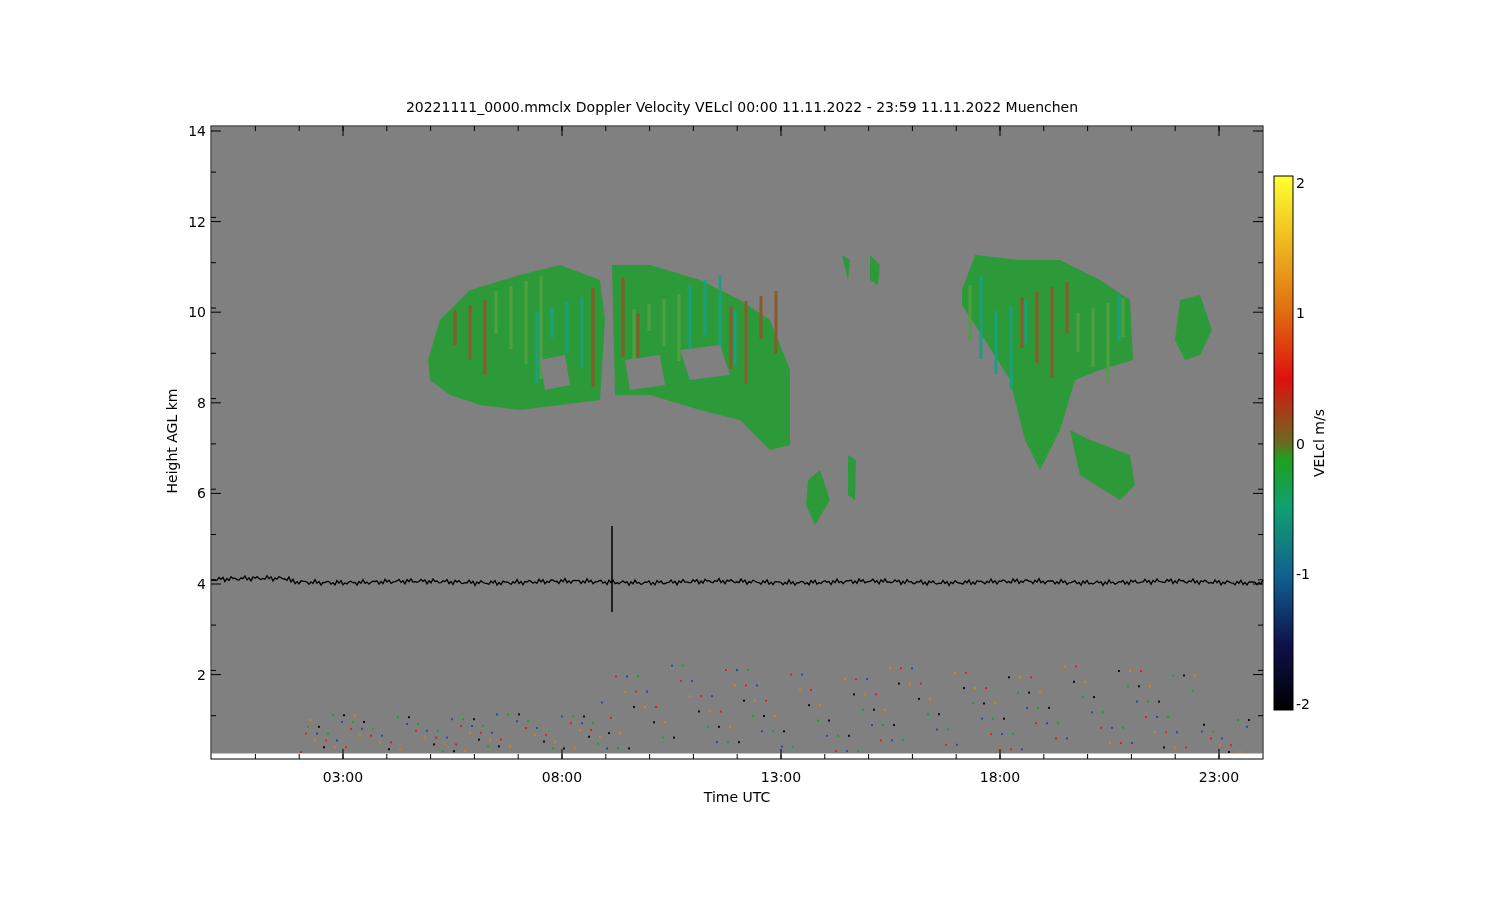  Describe the element at coordinates (197, 312) in the screenshot. I see `tick-label: 10` at that location.